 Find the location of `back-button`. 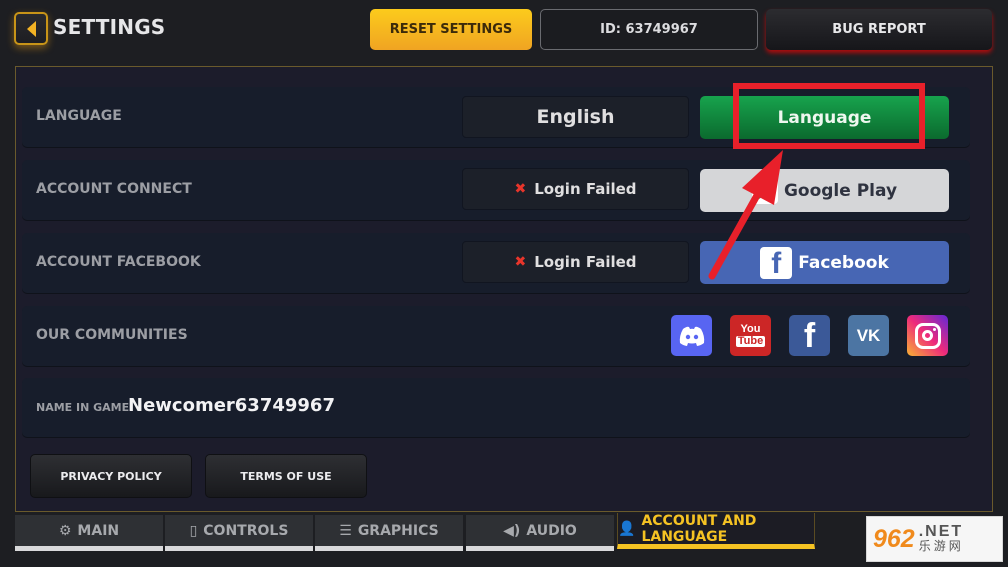

back-button is located at coordinates (31, 28).